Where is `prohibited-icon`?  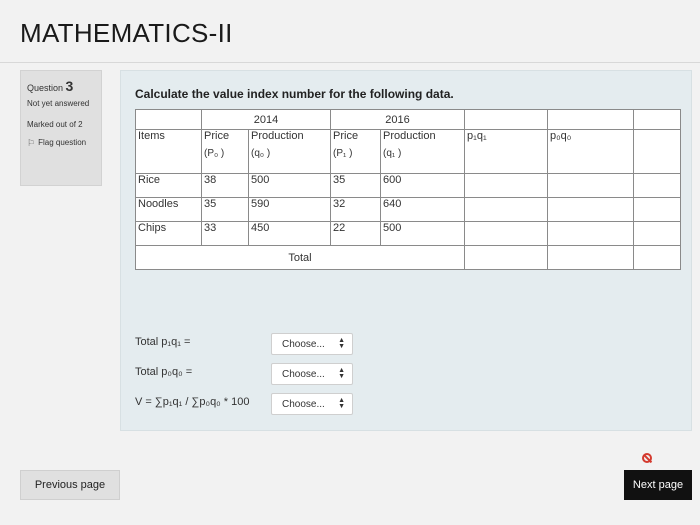 prohibited-icon is located at coordinates (647, 458).